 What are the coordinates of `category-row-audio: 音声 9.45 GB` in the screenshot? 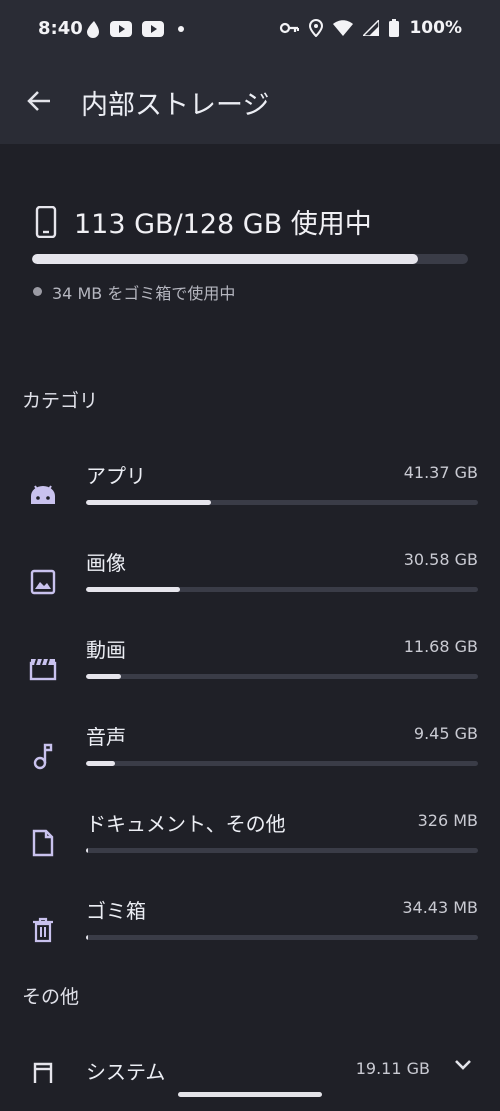 It's located at (250, 757).